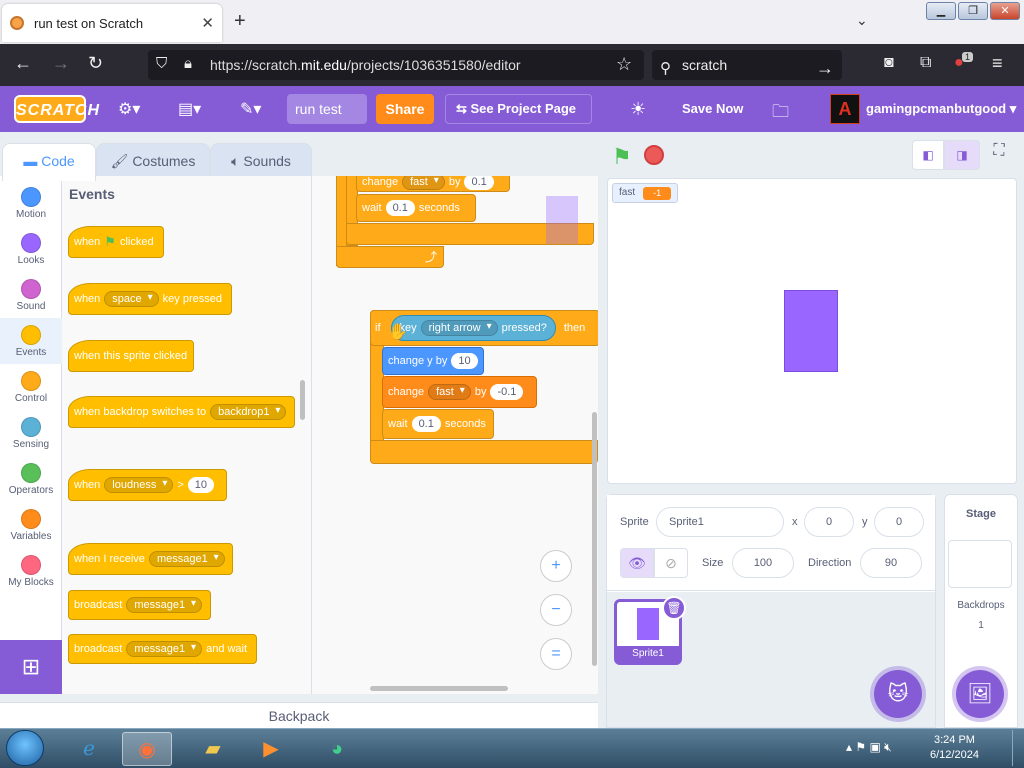 Image resolution: width=1024 pixels, height=768 pixels. I want to click on new-tab-icon: +, so click(240, 21).